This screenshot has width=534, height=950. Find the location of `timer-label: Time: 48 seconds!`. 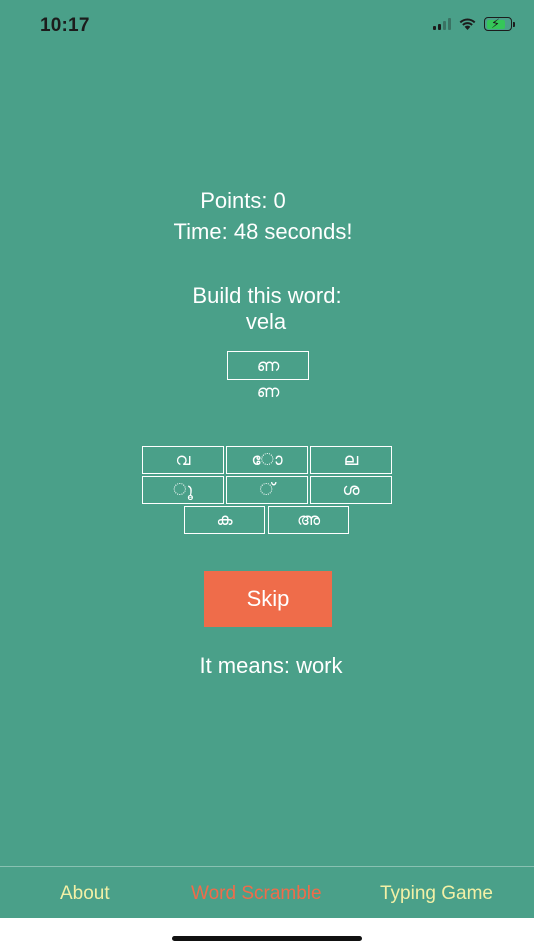

timer-label: Time: 48 seconds! is located at coordinates (263, 231).